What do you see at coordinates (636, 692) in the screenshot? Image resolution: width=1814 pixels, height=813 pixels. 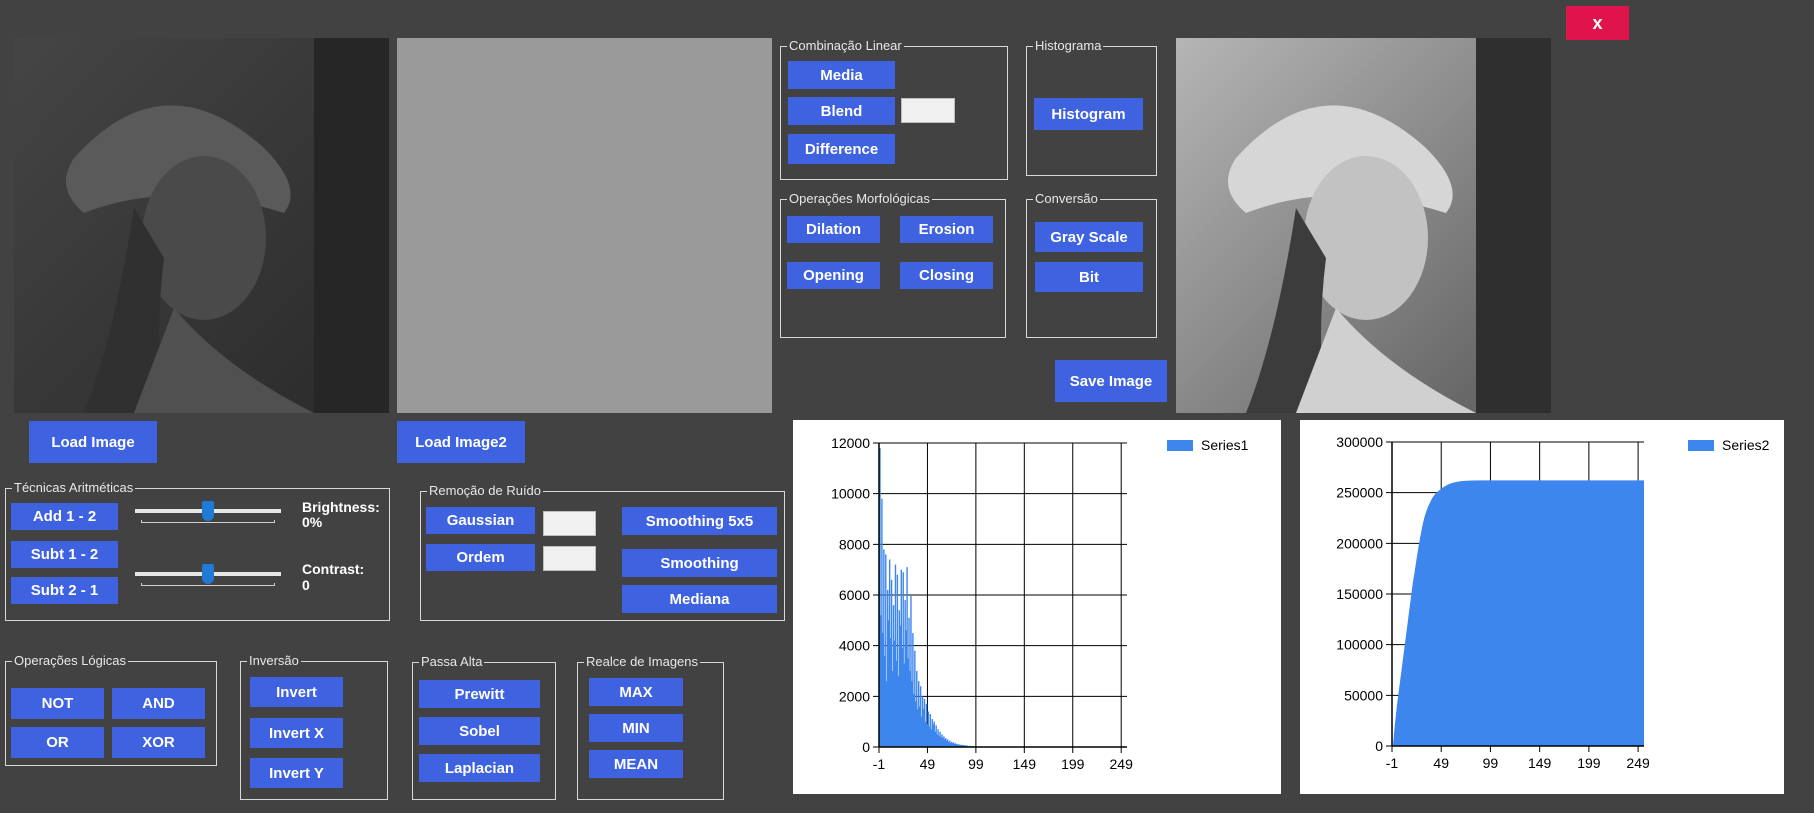 I see `max-button: MAX` at bounding box center [636, 692].